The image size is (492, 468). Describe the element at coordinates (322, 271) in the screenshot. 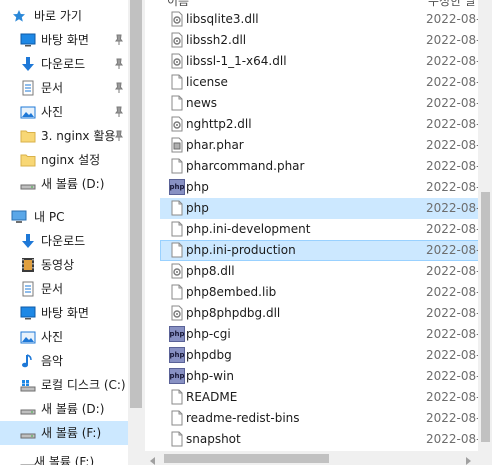

I see `file-row: php8.dll 2022-08-` at that location.